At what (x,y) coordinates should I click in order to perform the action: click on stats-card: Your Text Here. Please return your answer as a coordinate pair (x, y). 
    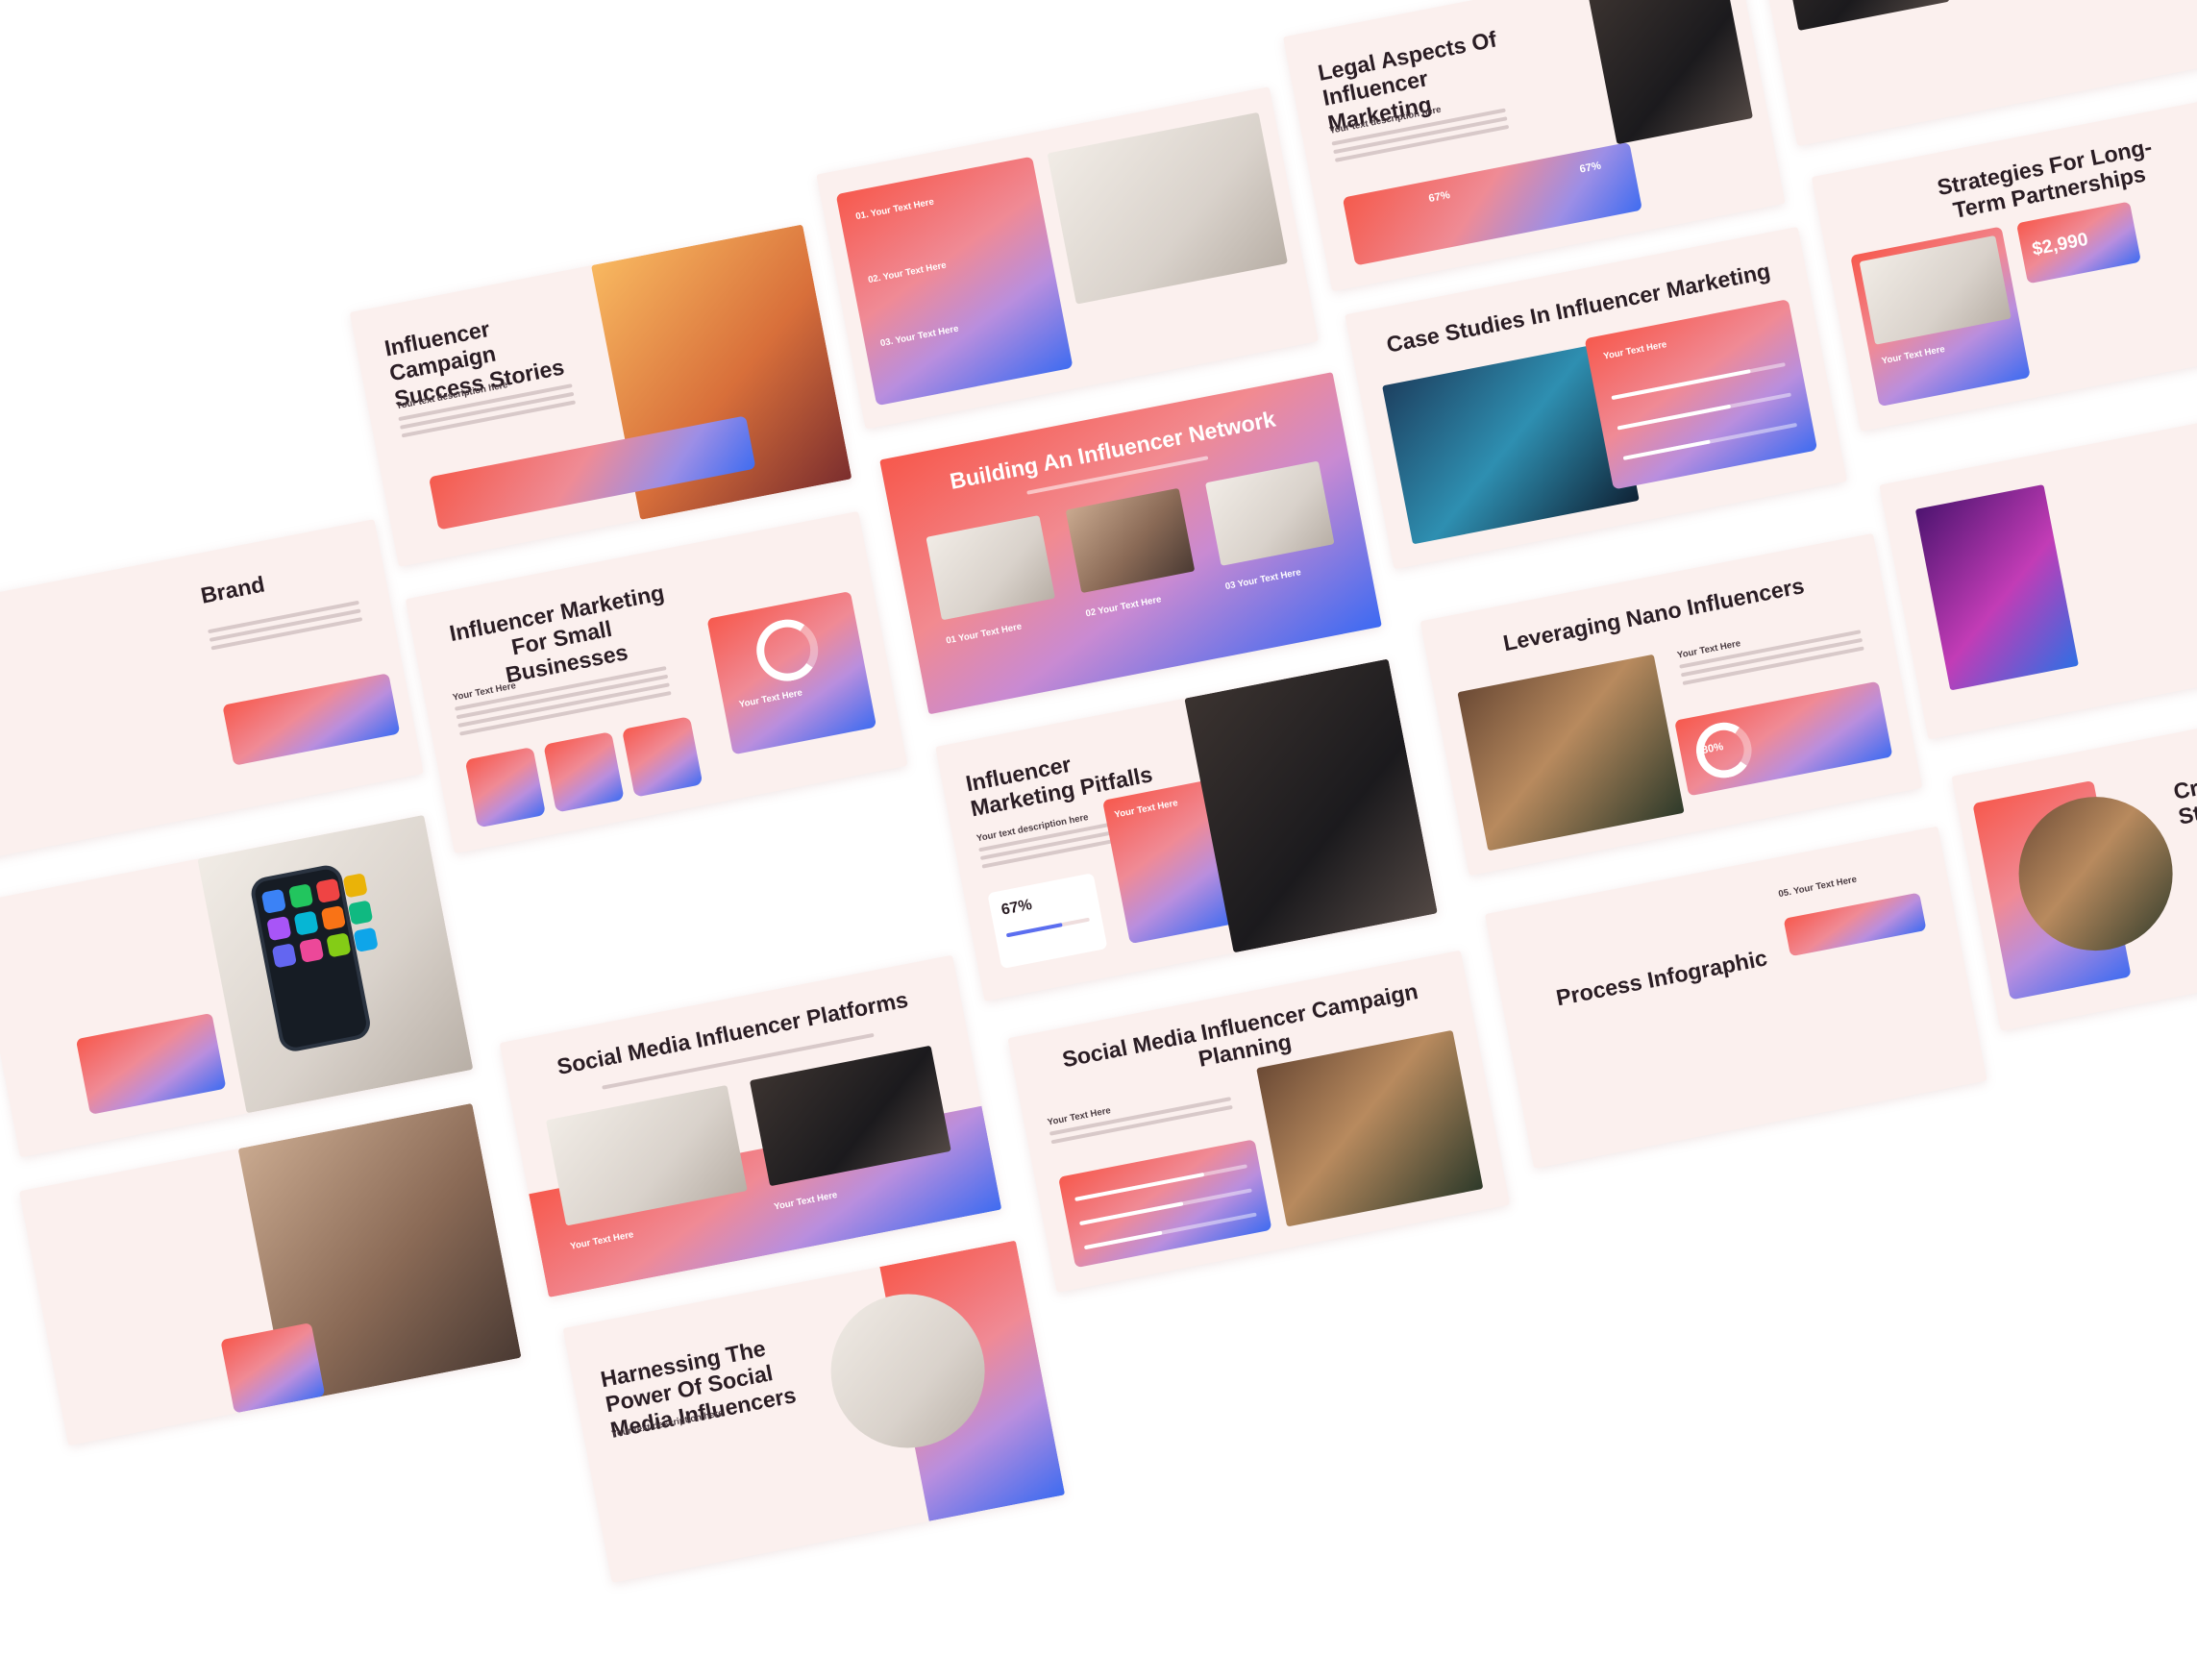
    Looking at the image, I should click on (1701, 394).